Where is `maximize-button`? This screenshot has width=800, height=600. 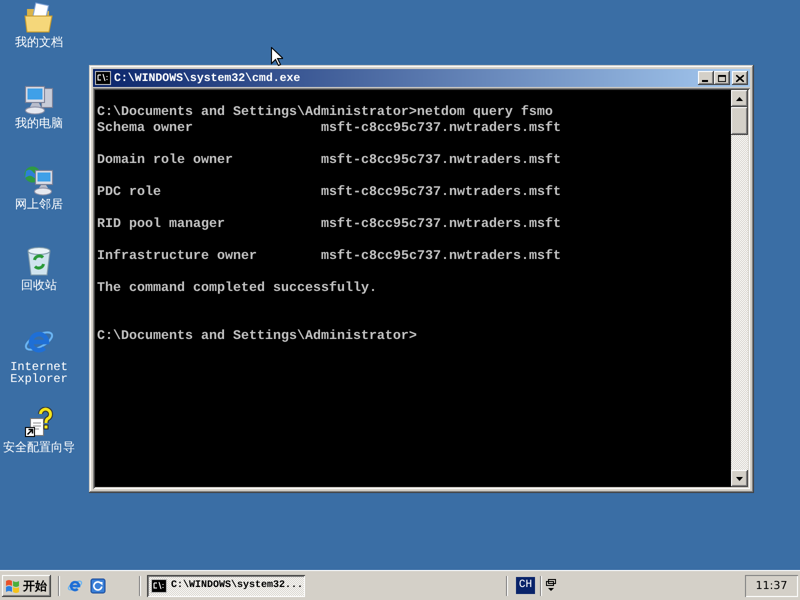
maximize-button is located at coordinates (722, 78).